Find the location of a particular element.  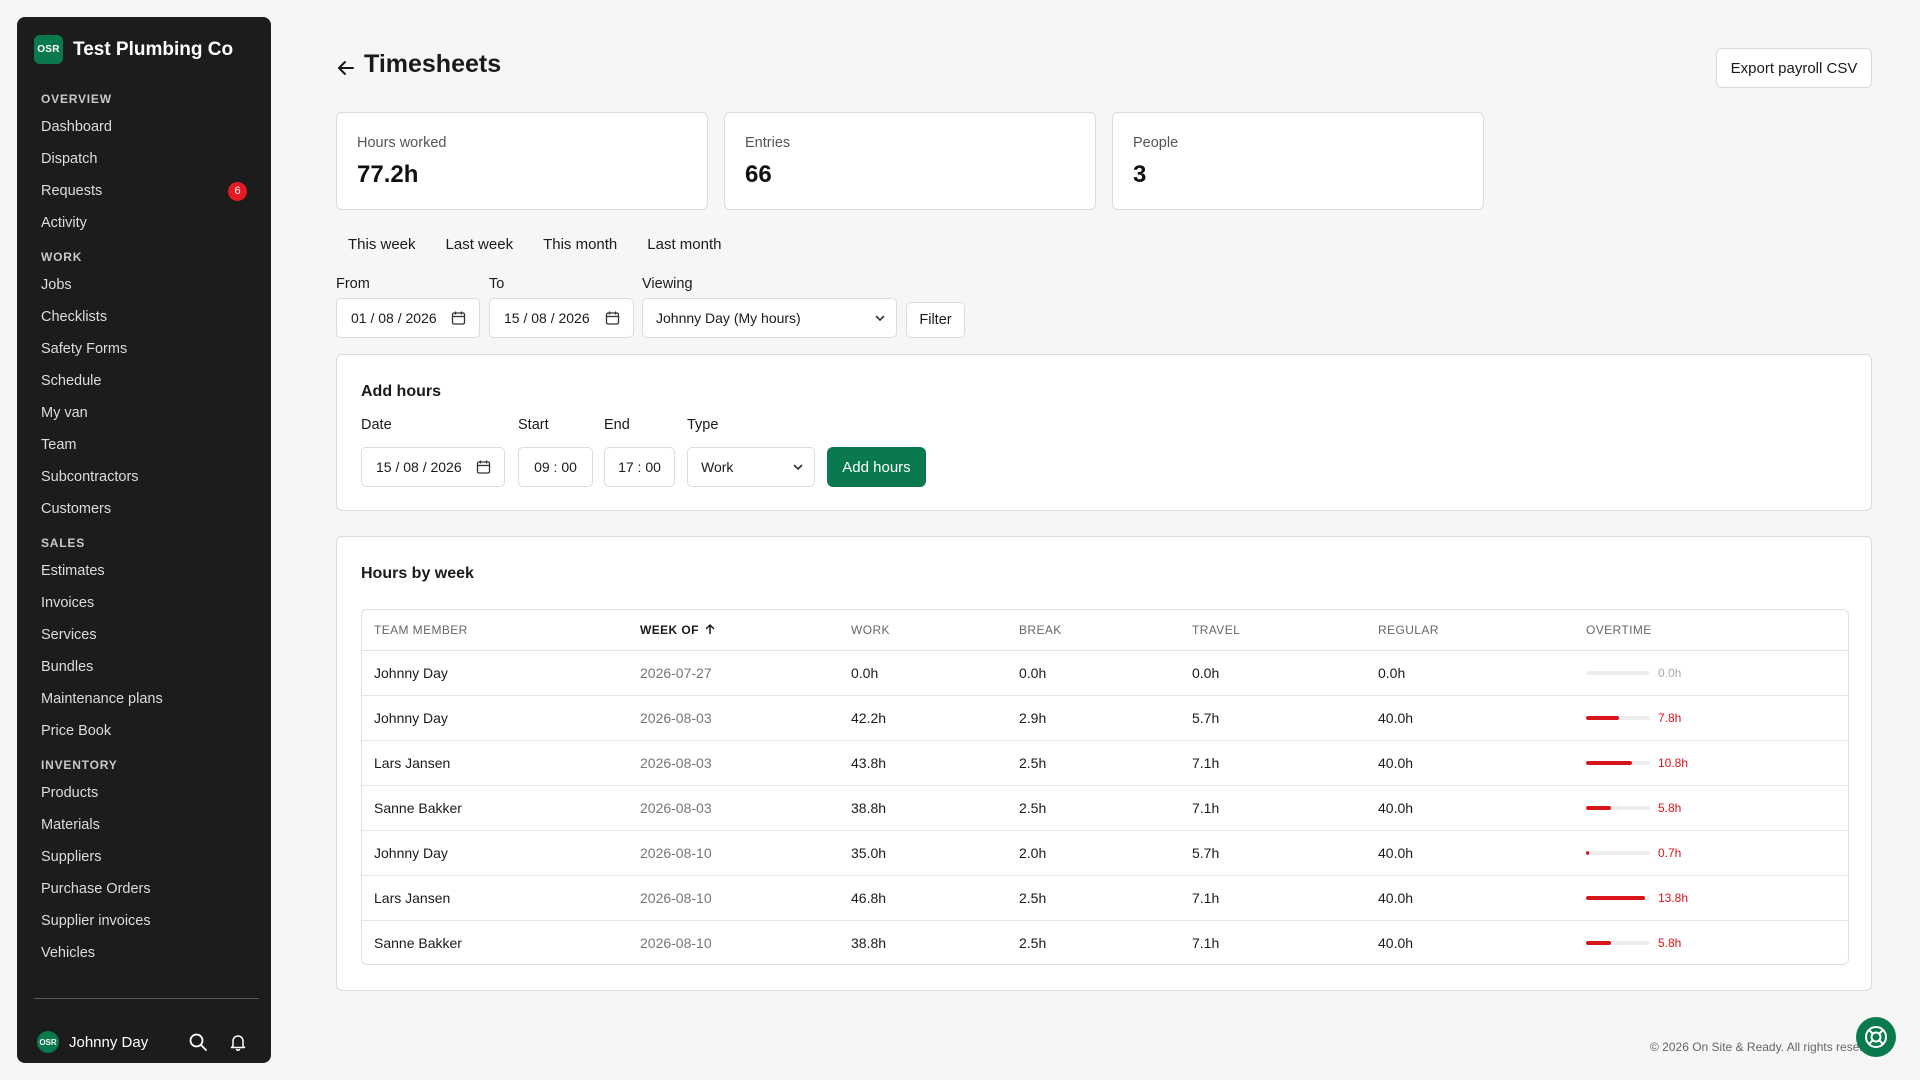

sidebar-item-label: Customers is located at coordinates (76, 509).